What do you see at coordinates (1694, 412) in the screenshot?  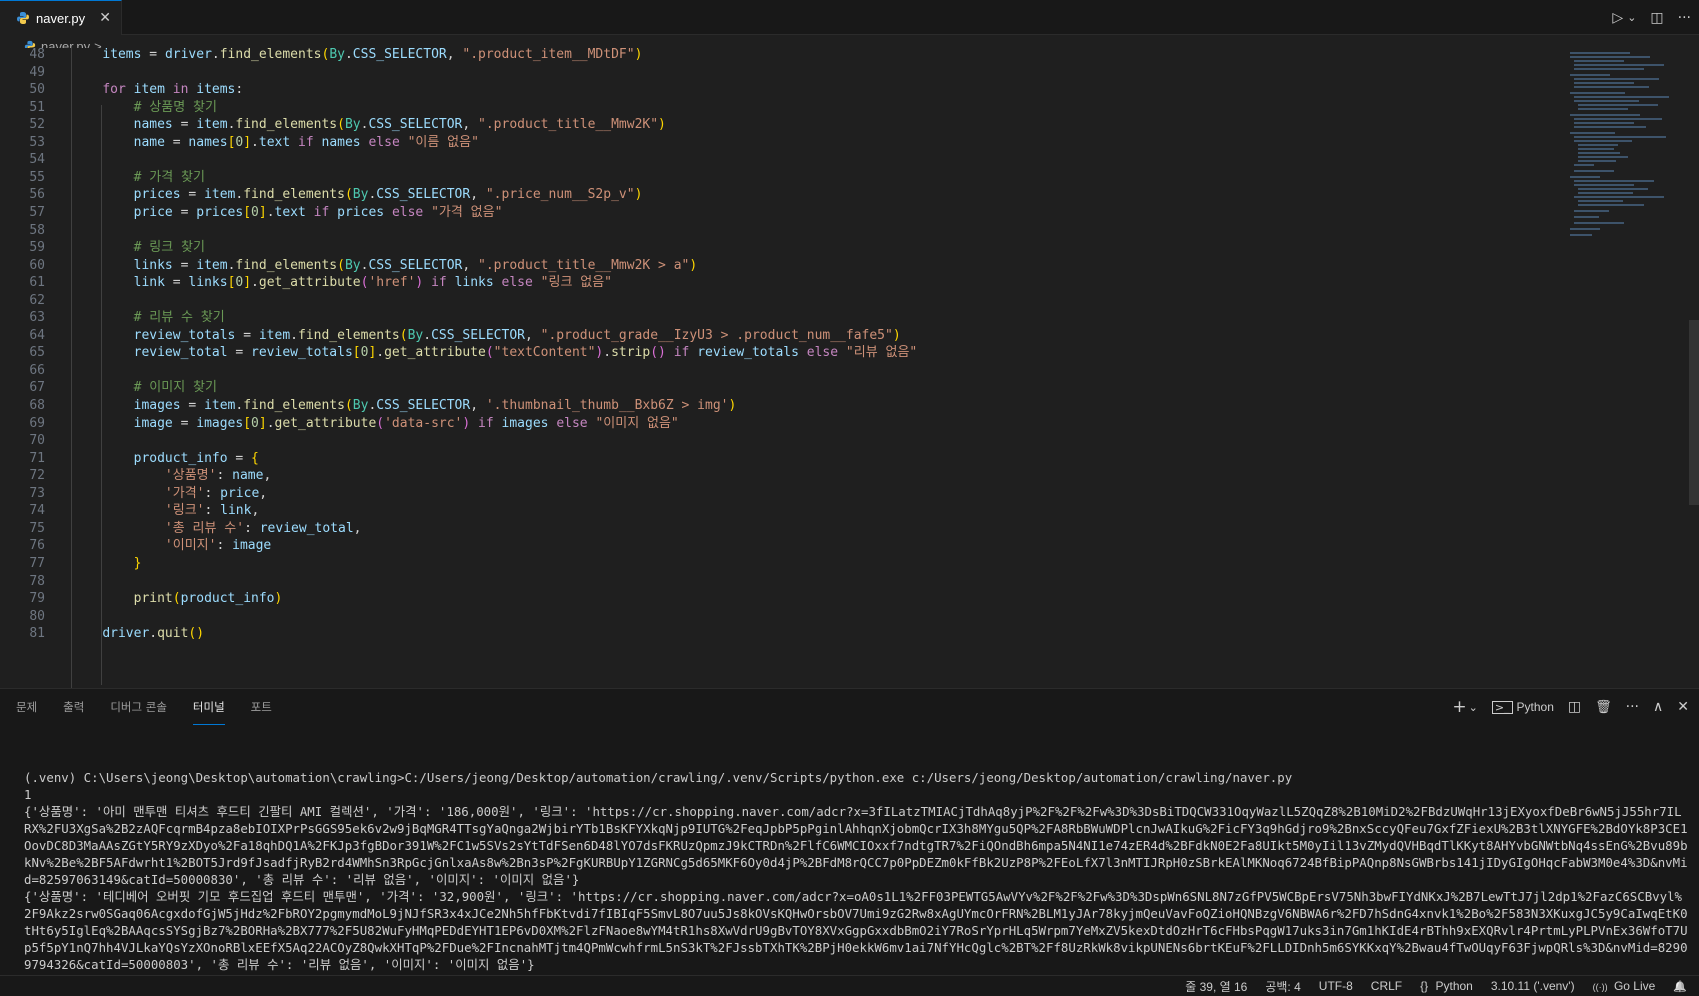 I see `editor-scrollbar` at bounding box center [1694, 412].